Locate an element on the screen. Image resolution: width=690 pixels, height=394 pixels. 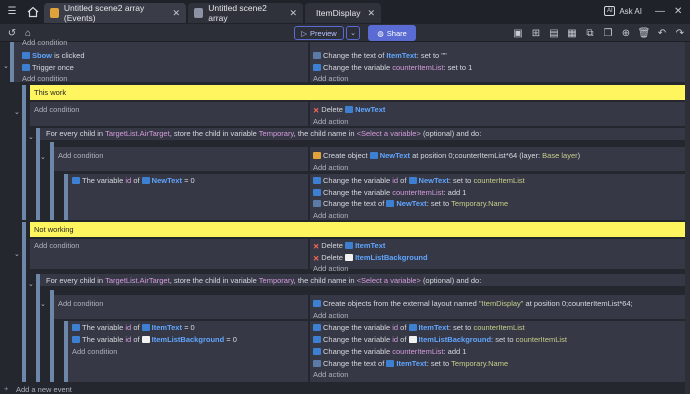
redo-icon: ↷ is located at coordinates (680, 33).